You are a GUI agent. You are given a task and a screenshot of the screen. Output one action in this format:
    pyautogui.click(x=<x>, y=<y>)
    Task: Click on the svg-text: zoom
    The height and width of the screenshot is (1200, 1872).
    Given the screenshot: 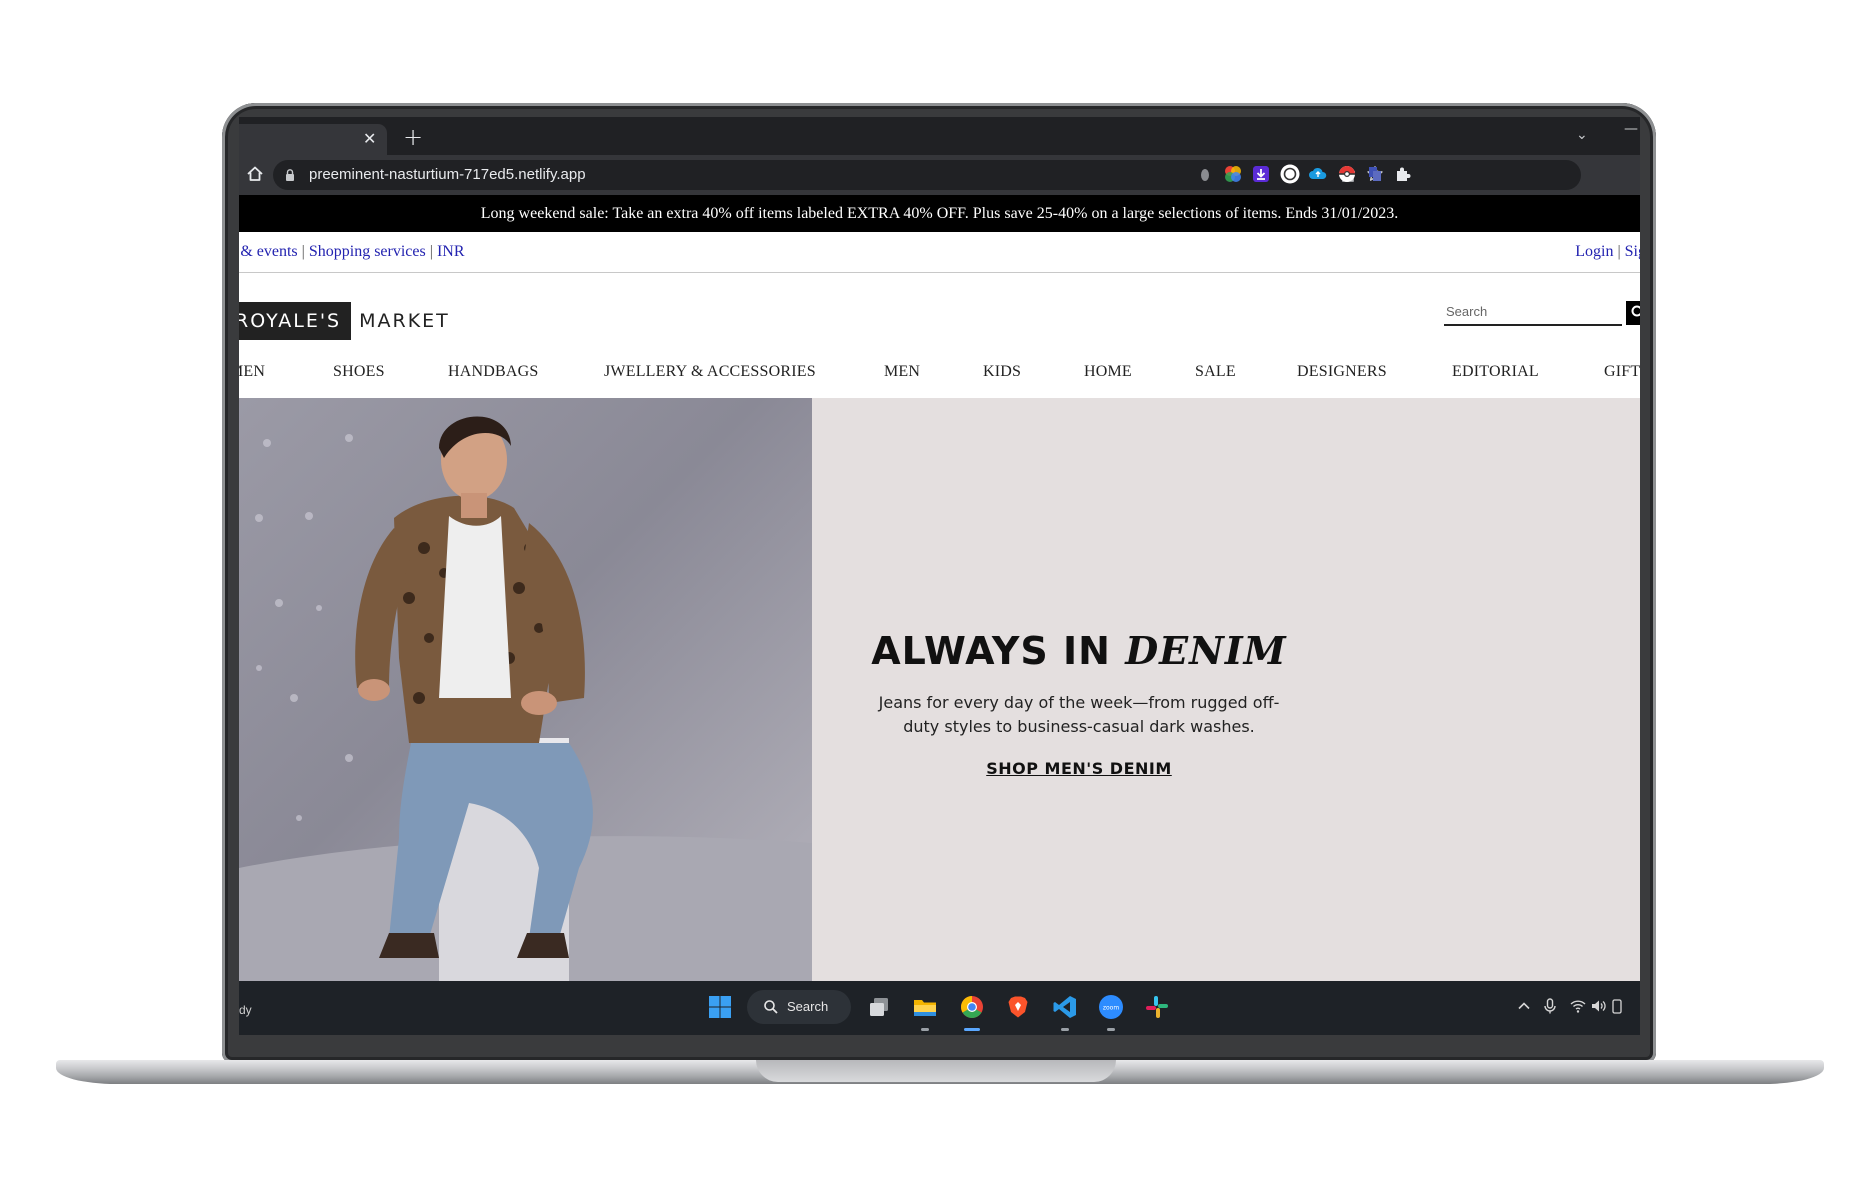 What is the action you would take?
    pyautogui.click(x=1111, y=1008)
    